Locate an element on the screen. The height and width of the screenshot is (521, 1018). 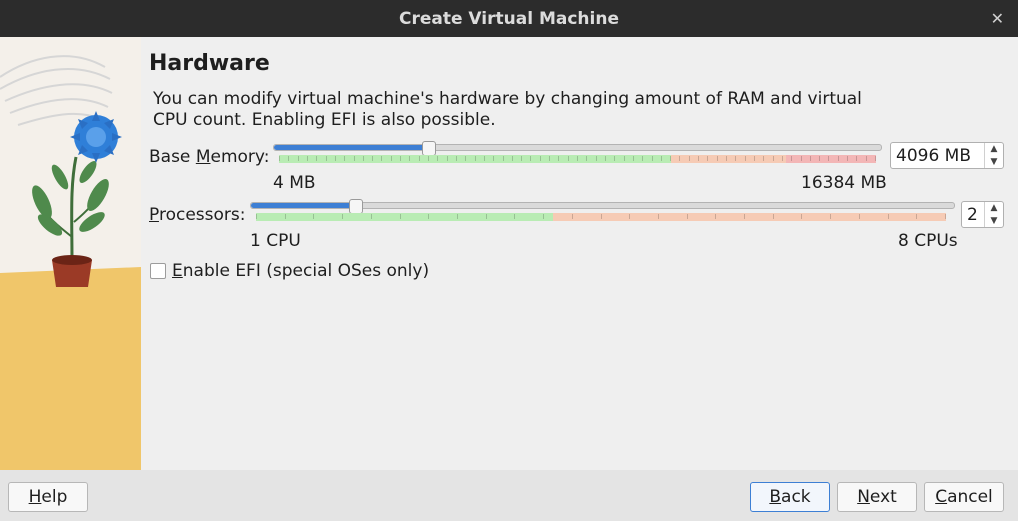
base-memory-spin-arrows: ▲ ▼ is located at coordinates (993, 155).